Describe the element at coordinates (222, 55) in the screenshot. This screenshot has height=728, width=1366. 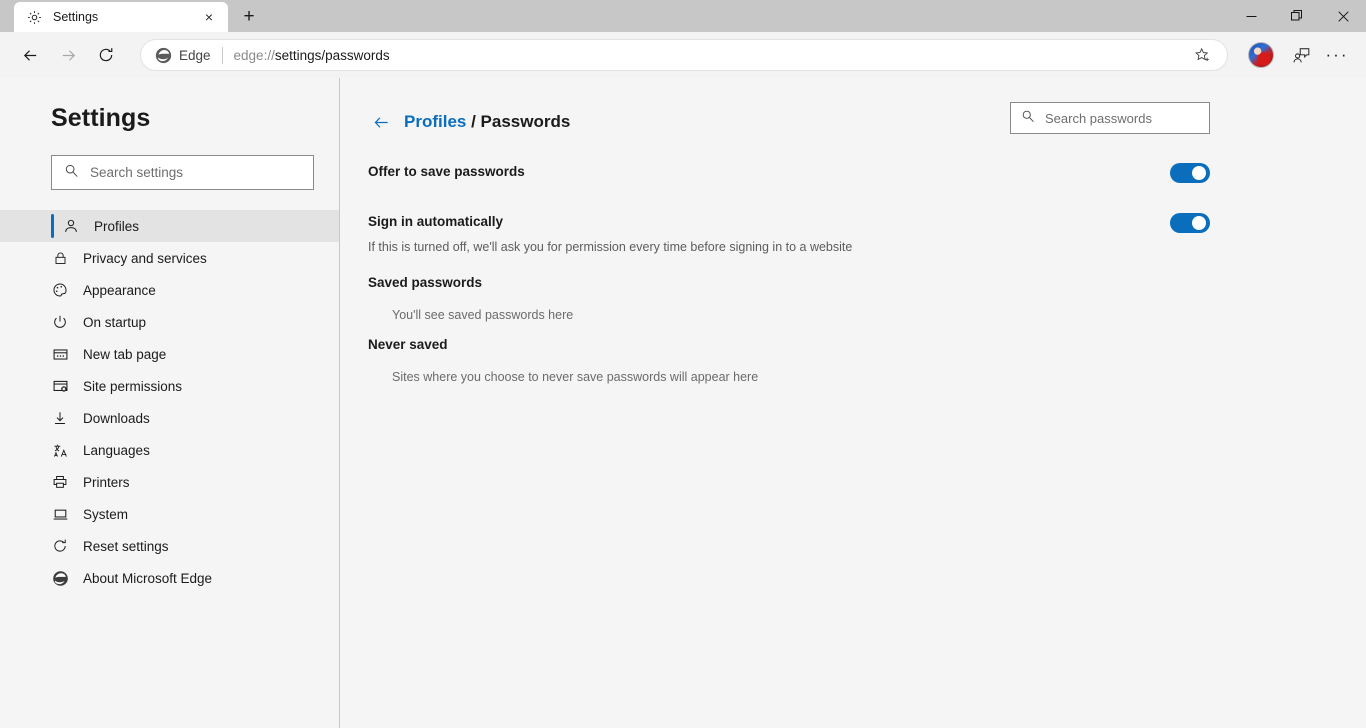
I see `omnibox-divider` at that location.